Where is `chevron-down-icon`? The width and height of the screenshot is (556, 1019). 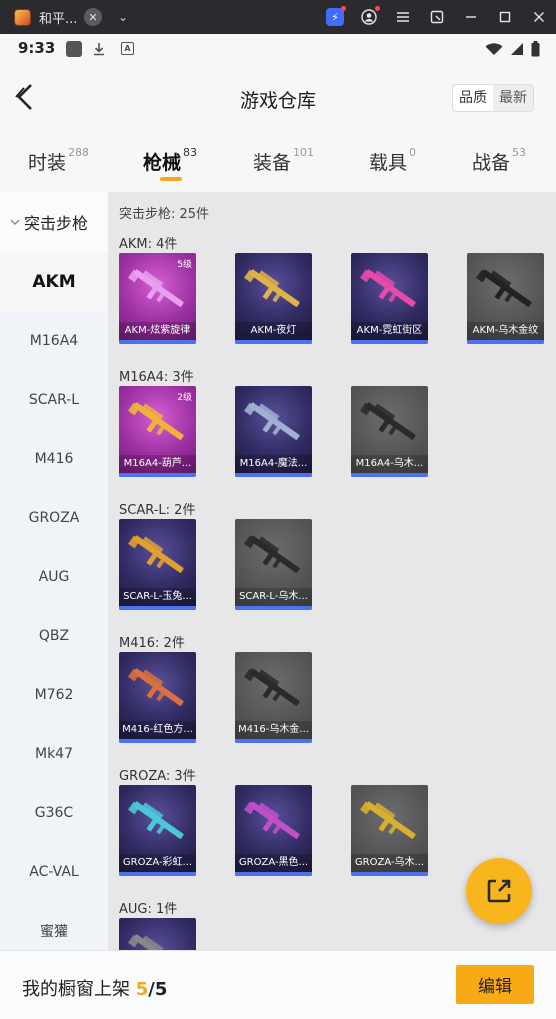
chevron-down-icon is located at coordinates (15, 222).